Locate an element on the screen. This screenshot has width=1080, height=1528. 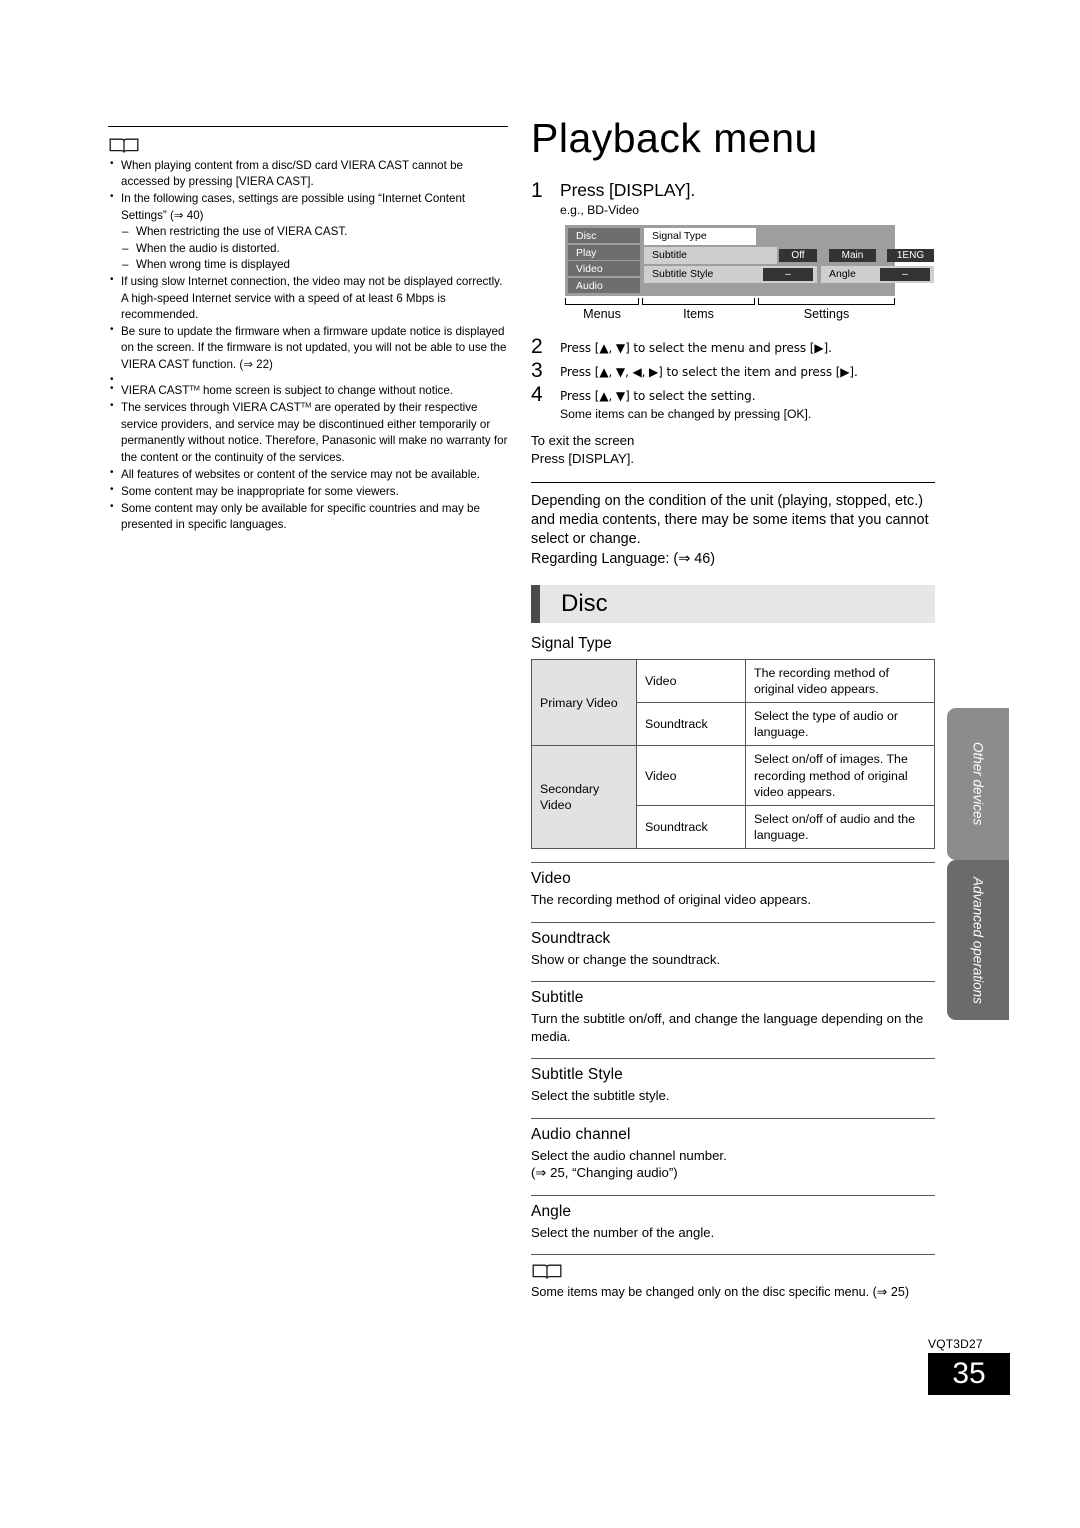
exit-heading: To exit the screen is located at coordinates (583, 441).